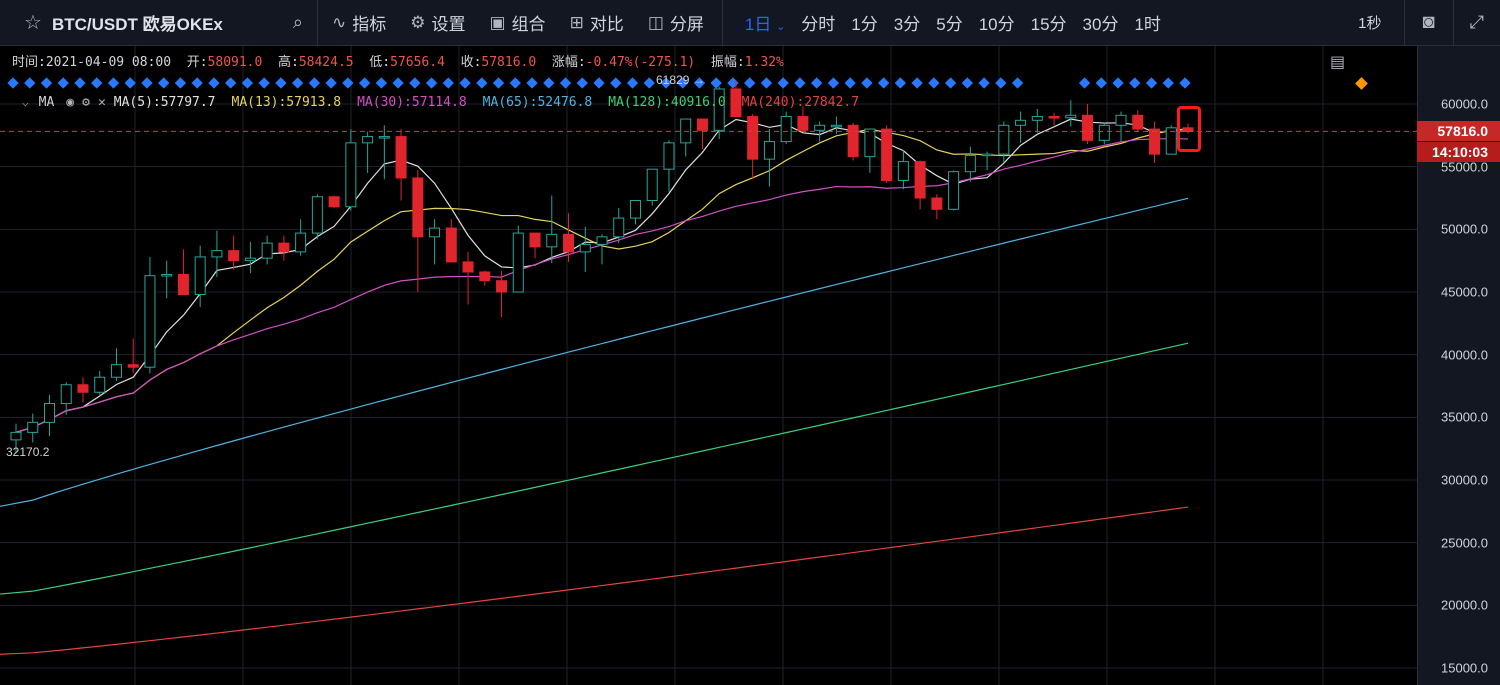 This screenshot has height=685, width=1500. What do you see at coordinates (1458, 152) in the screenshot?
I see `countdown-tag: 14:10:03` at bounding box center [1458, 152].